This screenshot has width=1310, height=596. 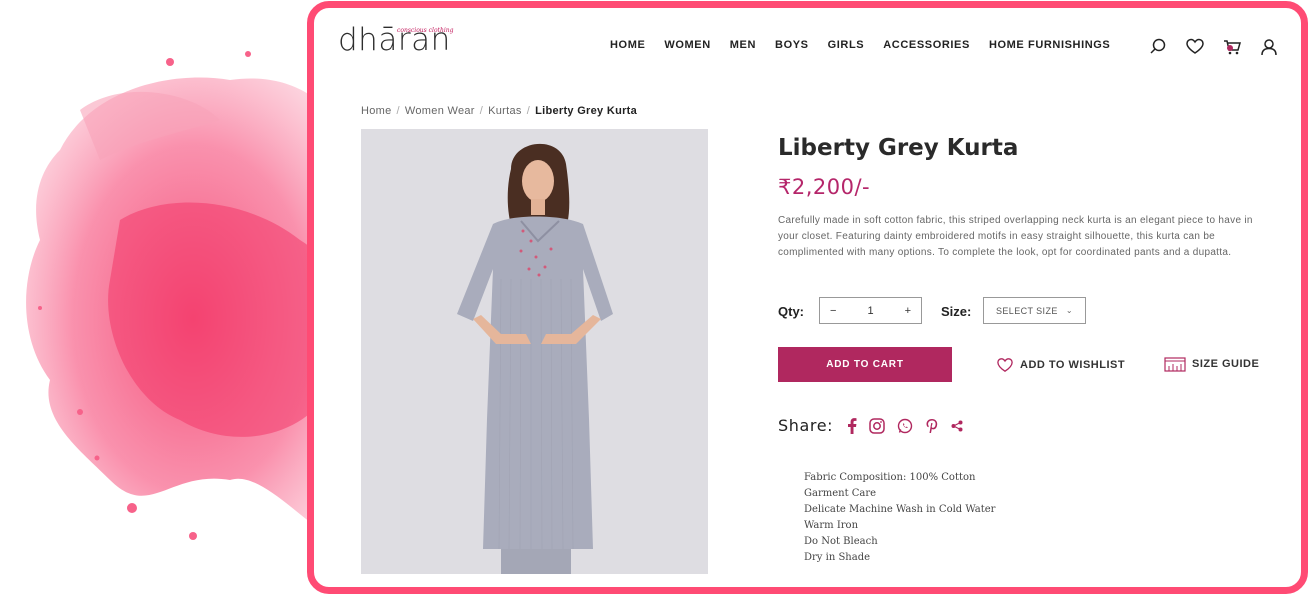 I want to click on search-icon, so click(x=1158, y=47).